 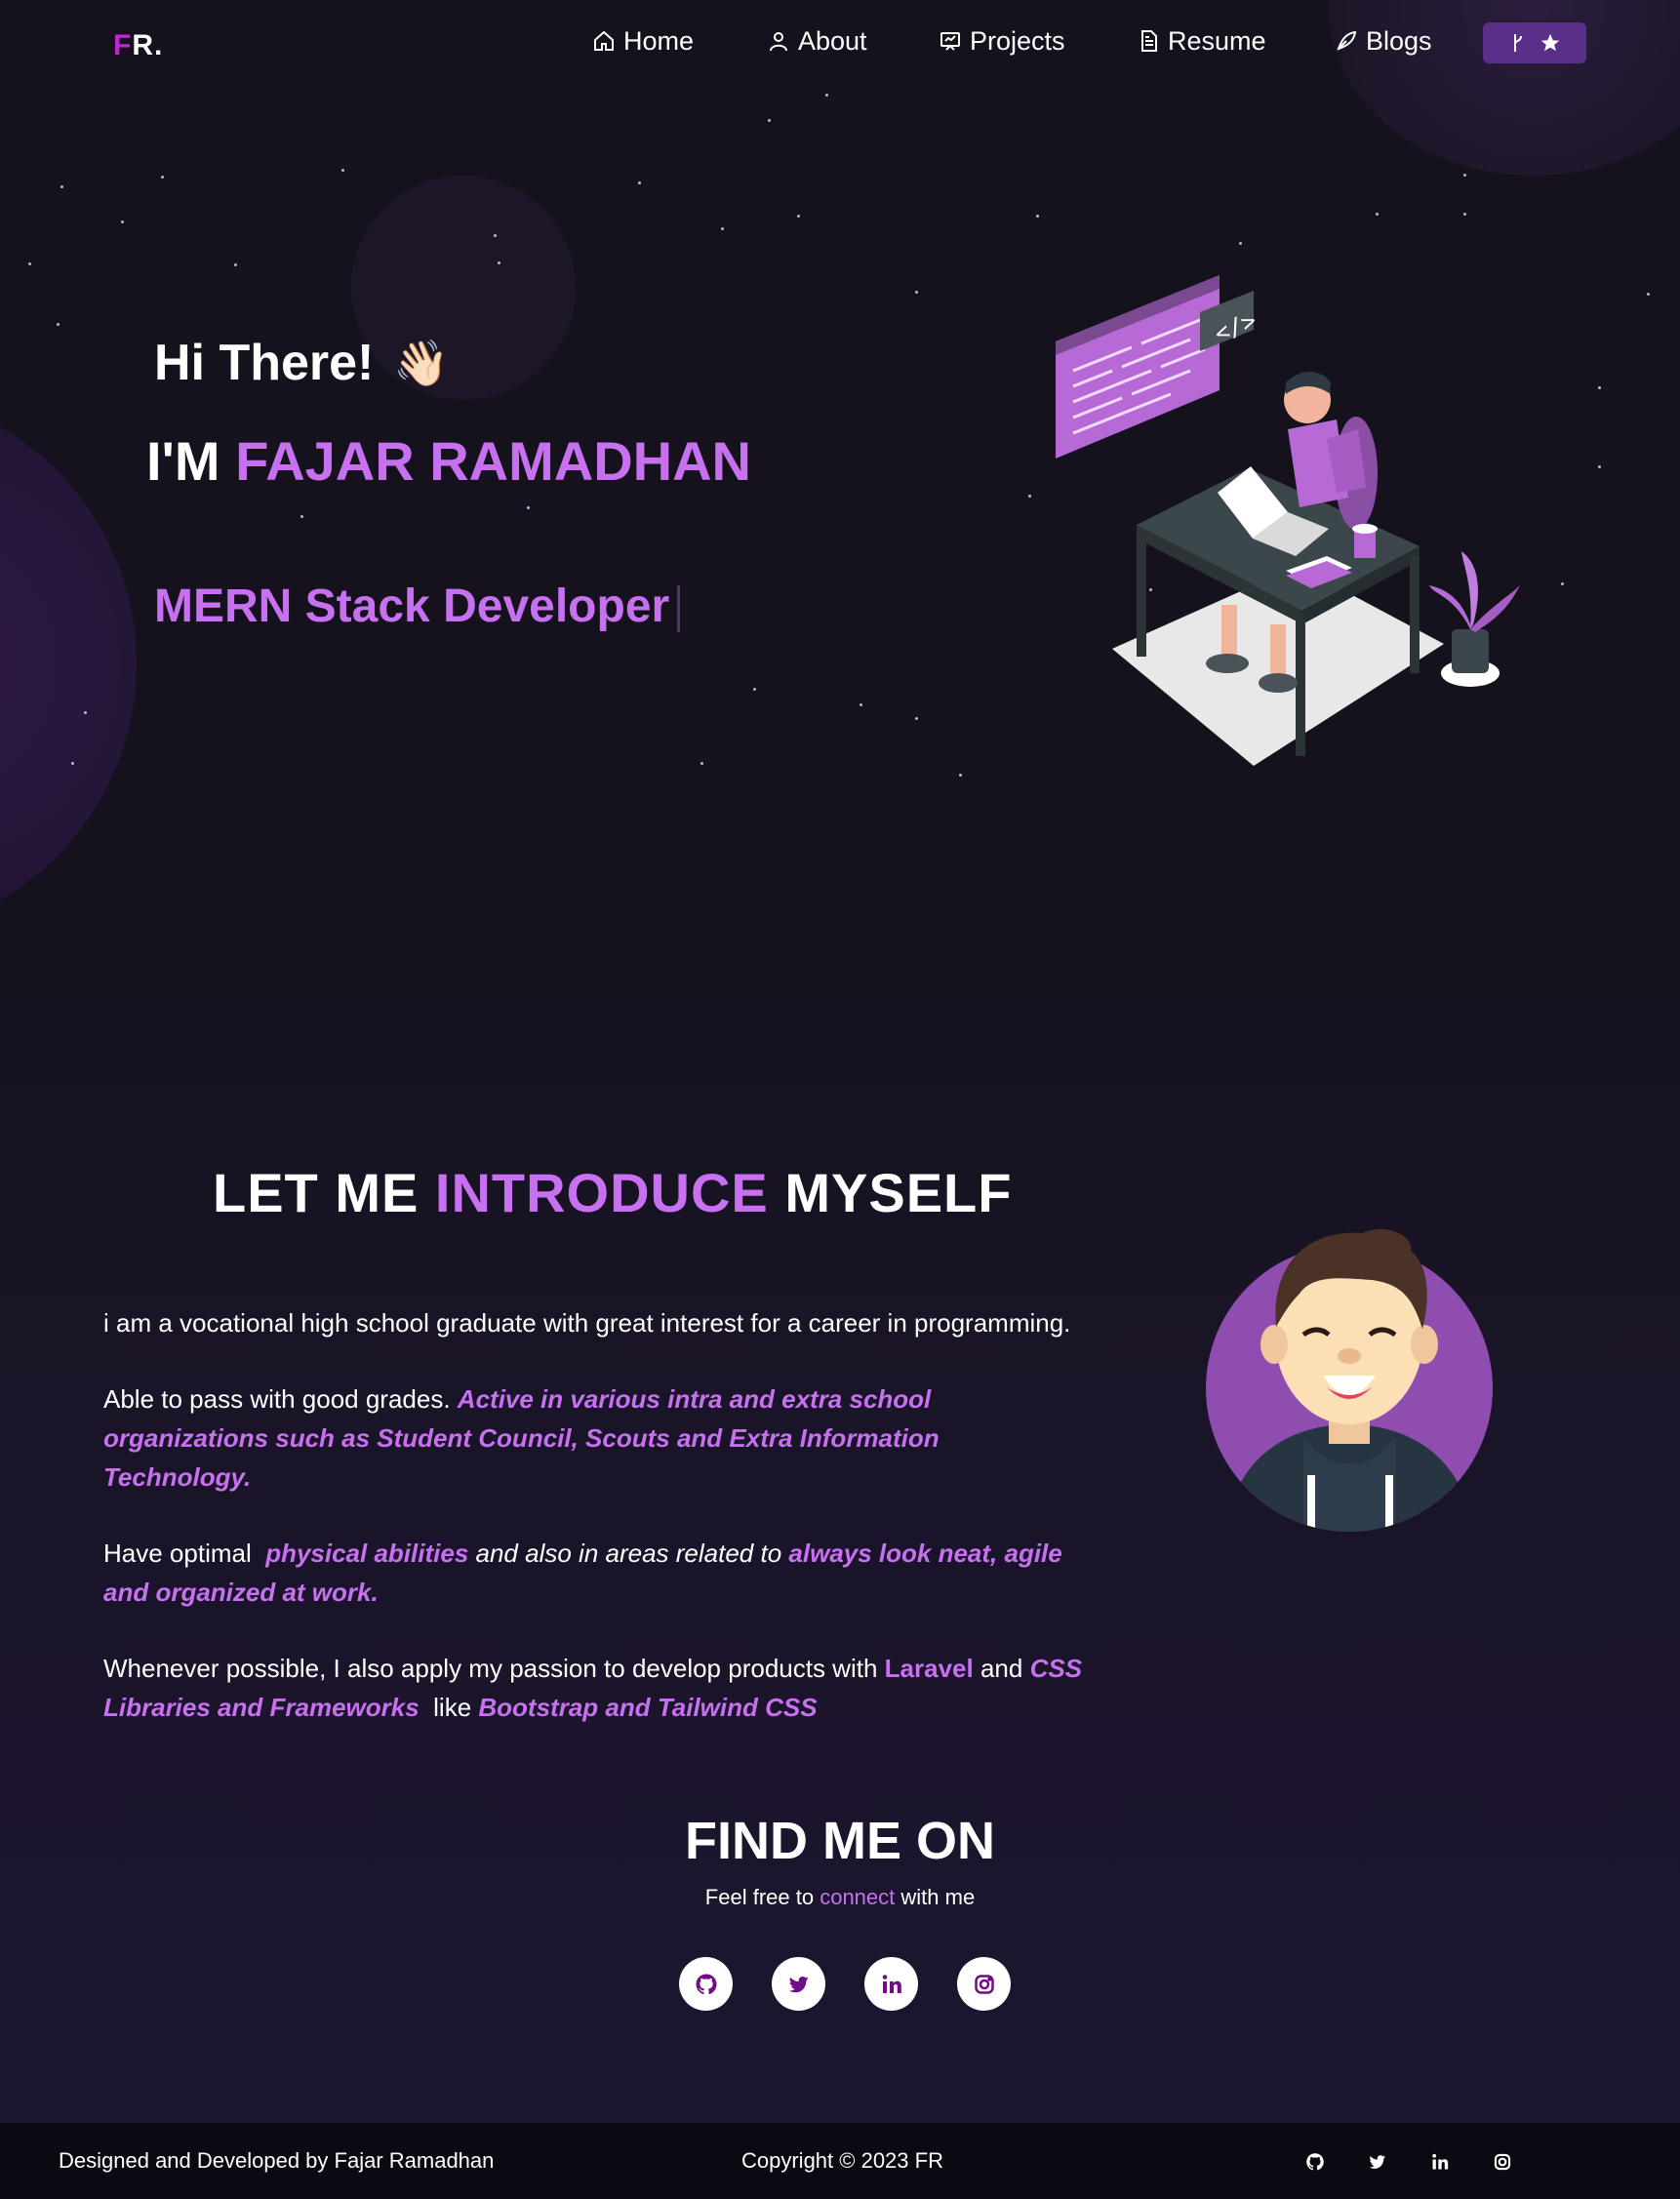 What do you see at coordinates (706, 1984) in the screenshot?
I see `github-link` at bounding box center [706, 1984].